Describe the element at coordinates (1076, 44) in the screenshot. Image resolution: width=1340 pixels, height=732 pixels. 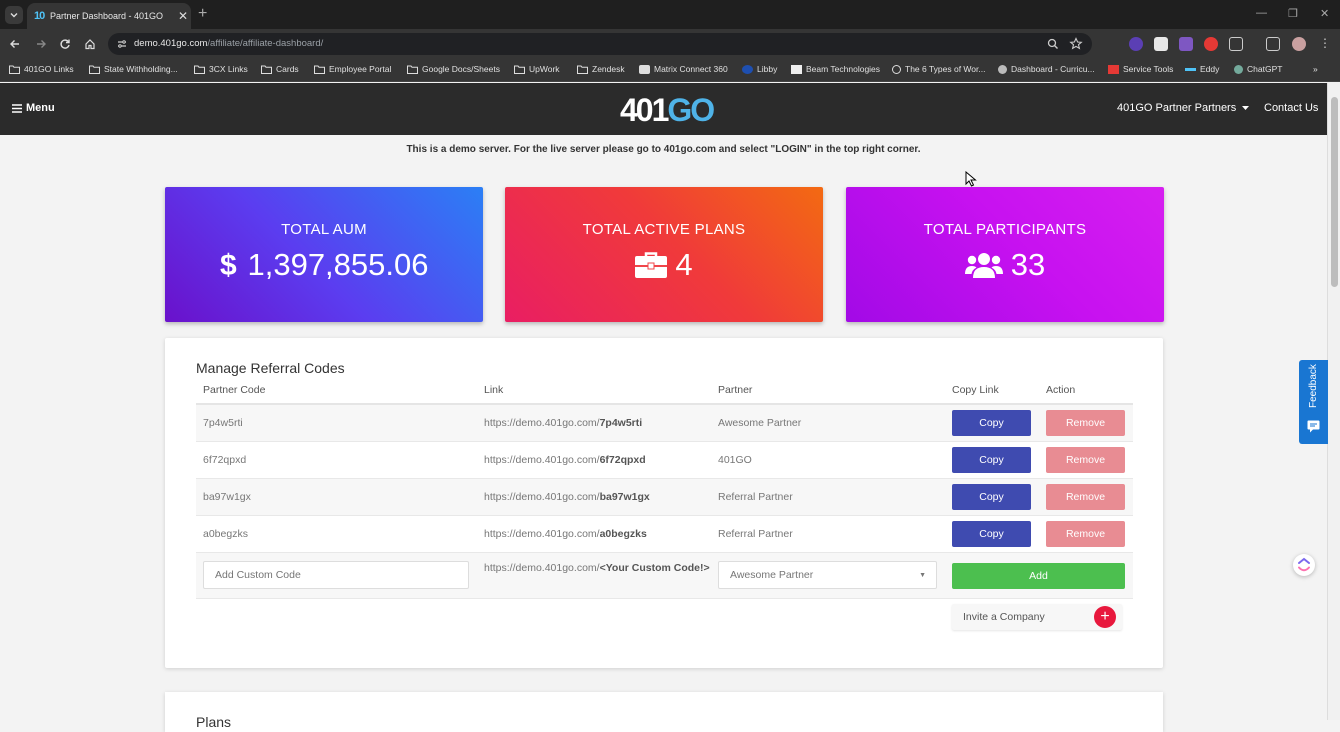
I see `bookmark-star-icon` at that location.